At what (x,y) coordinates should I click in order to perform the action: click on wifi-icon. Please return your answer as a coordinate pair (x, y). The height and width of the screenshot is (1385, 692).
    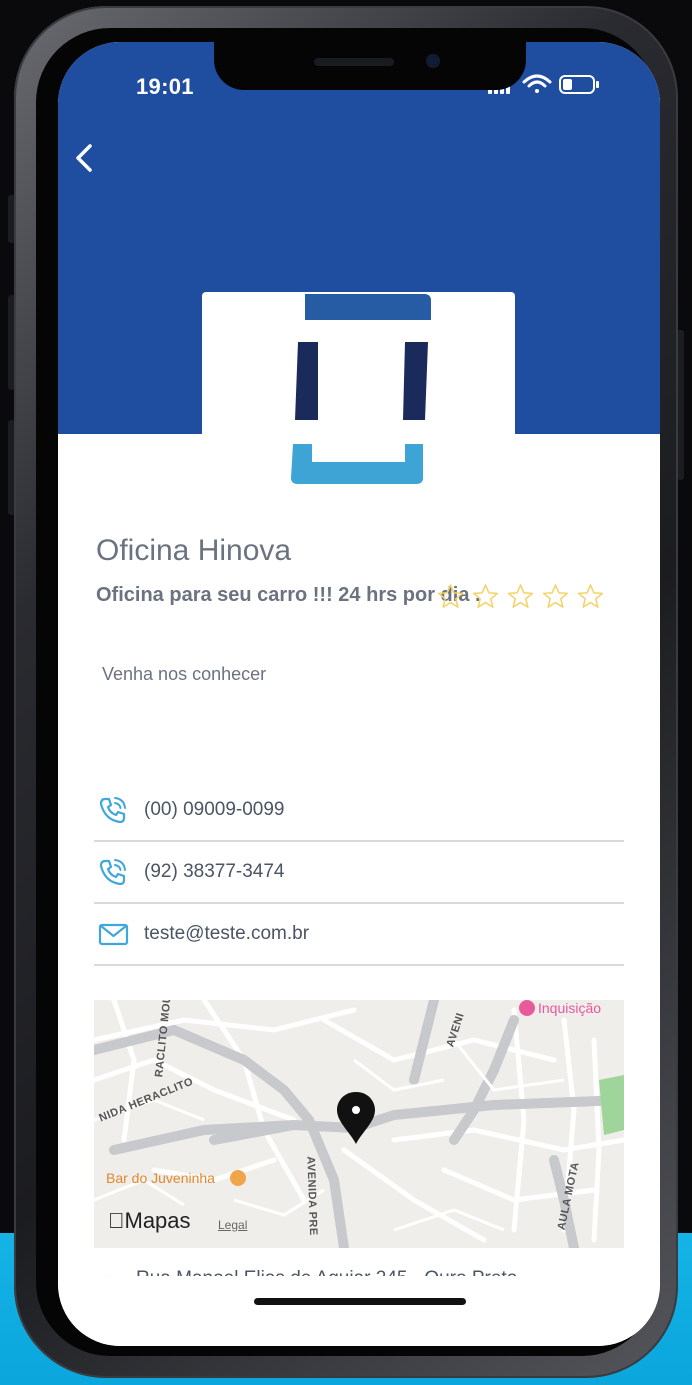
    Looking at the image, I should click on (537, 83).